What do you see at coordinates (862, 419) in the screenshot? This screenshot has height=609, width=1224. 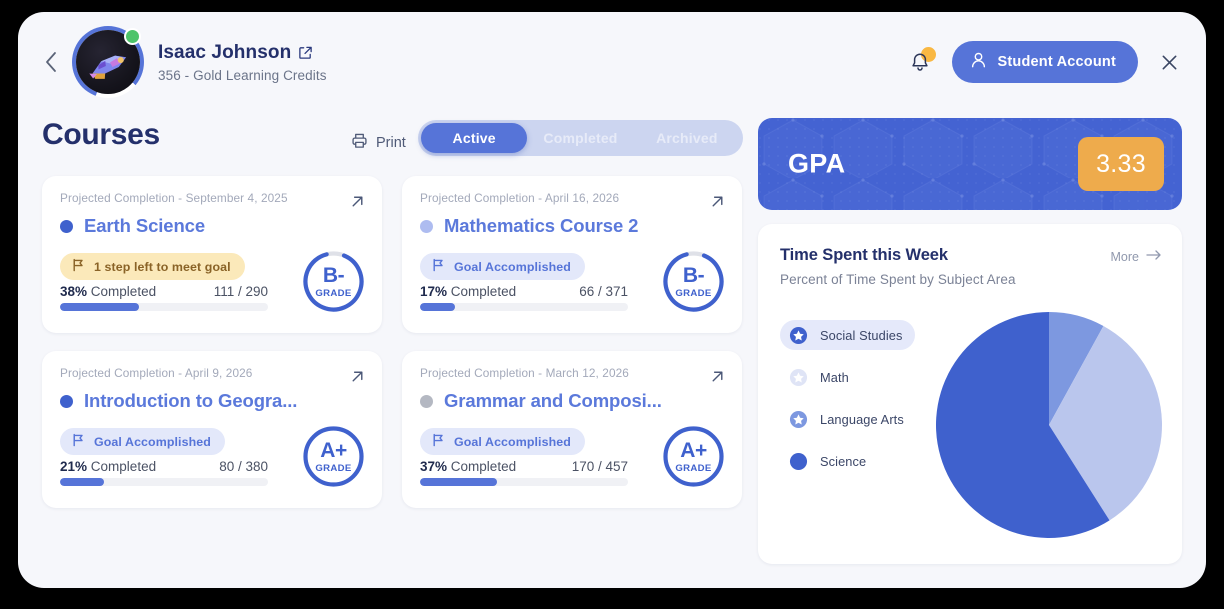 I see `legend-label: Language Arts` at bounding box center [862, 419].